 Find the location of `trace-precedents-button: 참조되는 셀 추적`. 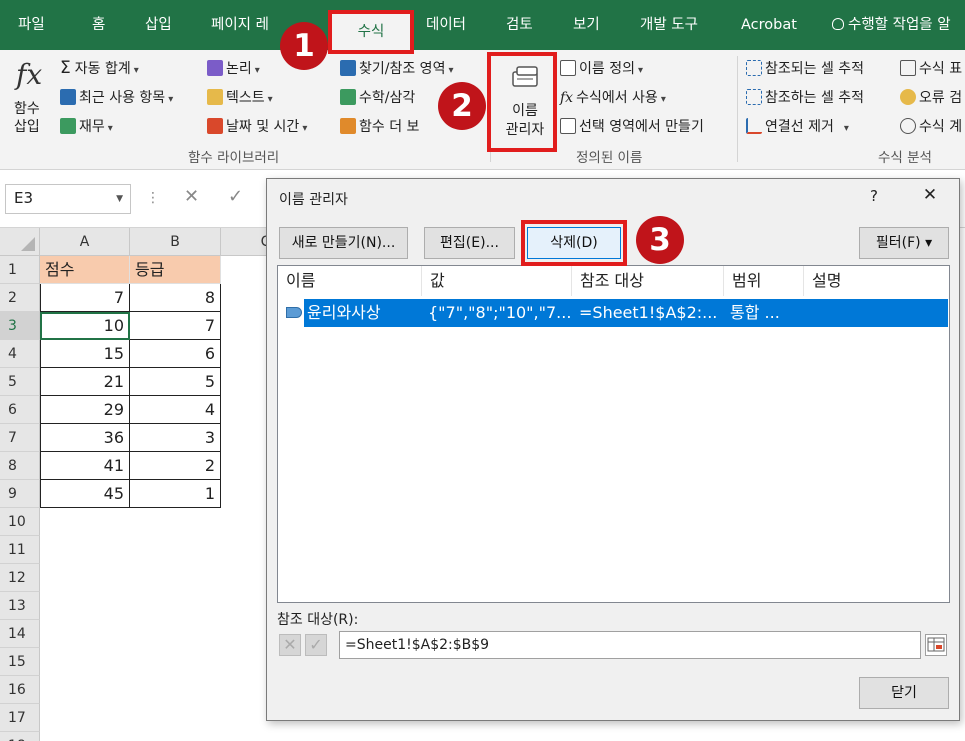

trace-precedents-button: 참조되는 셀 추적 is located at coordinates (805, 68).